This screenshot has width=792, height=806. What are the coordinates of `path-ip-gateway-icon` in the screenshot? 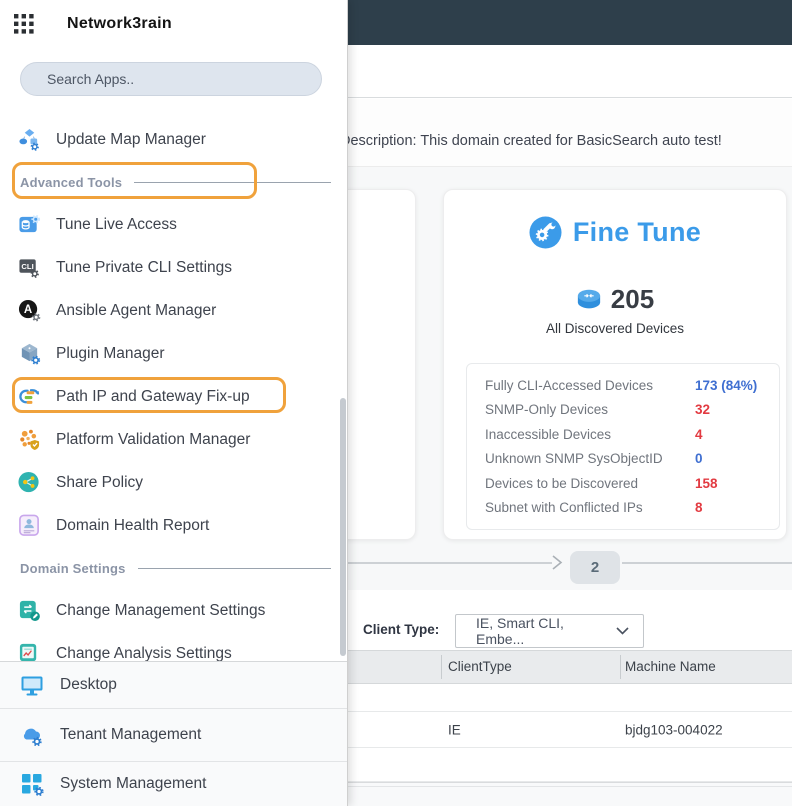 It's located at (29, 396).